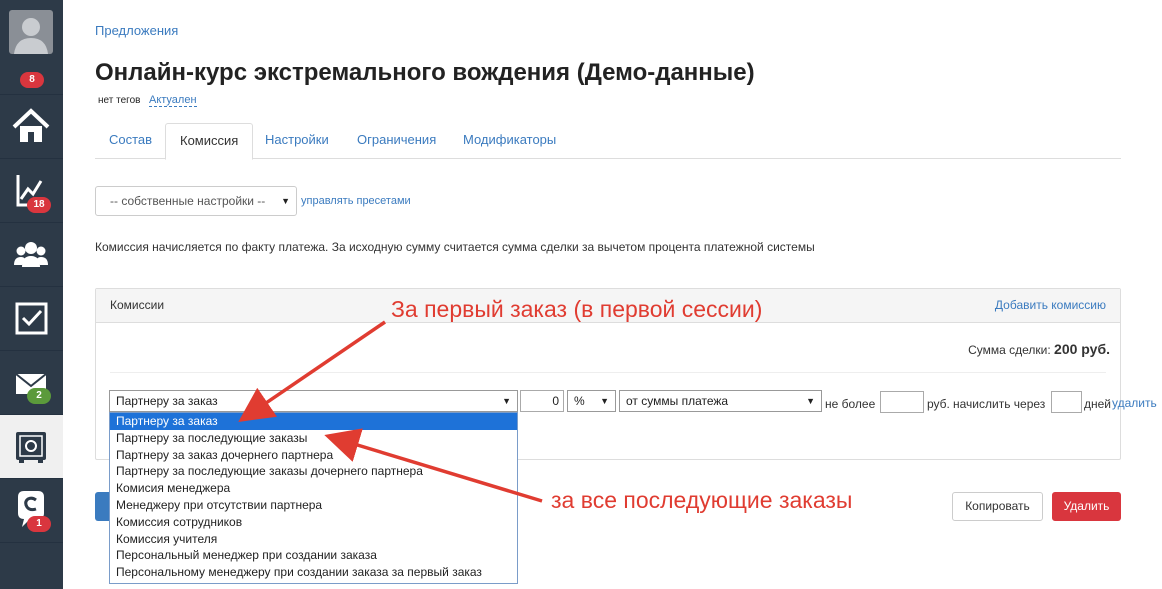 This screenshot has height=589, width=1162. Describe the element at coordinates (702, 500) in the screenshot. I see `annotation-subsequent-orders: за все последующие заказы` at that location.